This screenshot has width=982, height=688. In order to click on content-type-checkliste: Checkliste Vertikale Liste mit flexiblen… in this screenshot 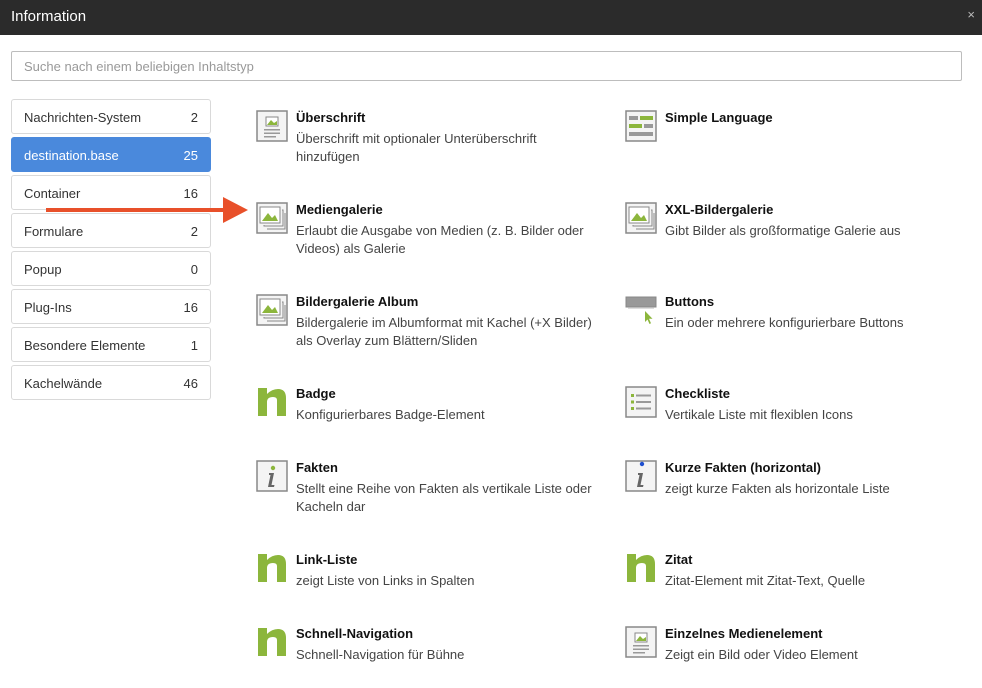, I will do `click(795, 406)`.